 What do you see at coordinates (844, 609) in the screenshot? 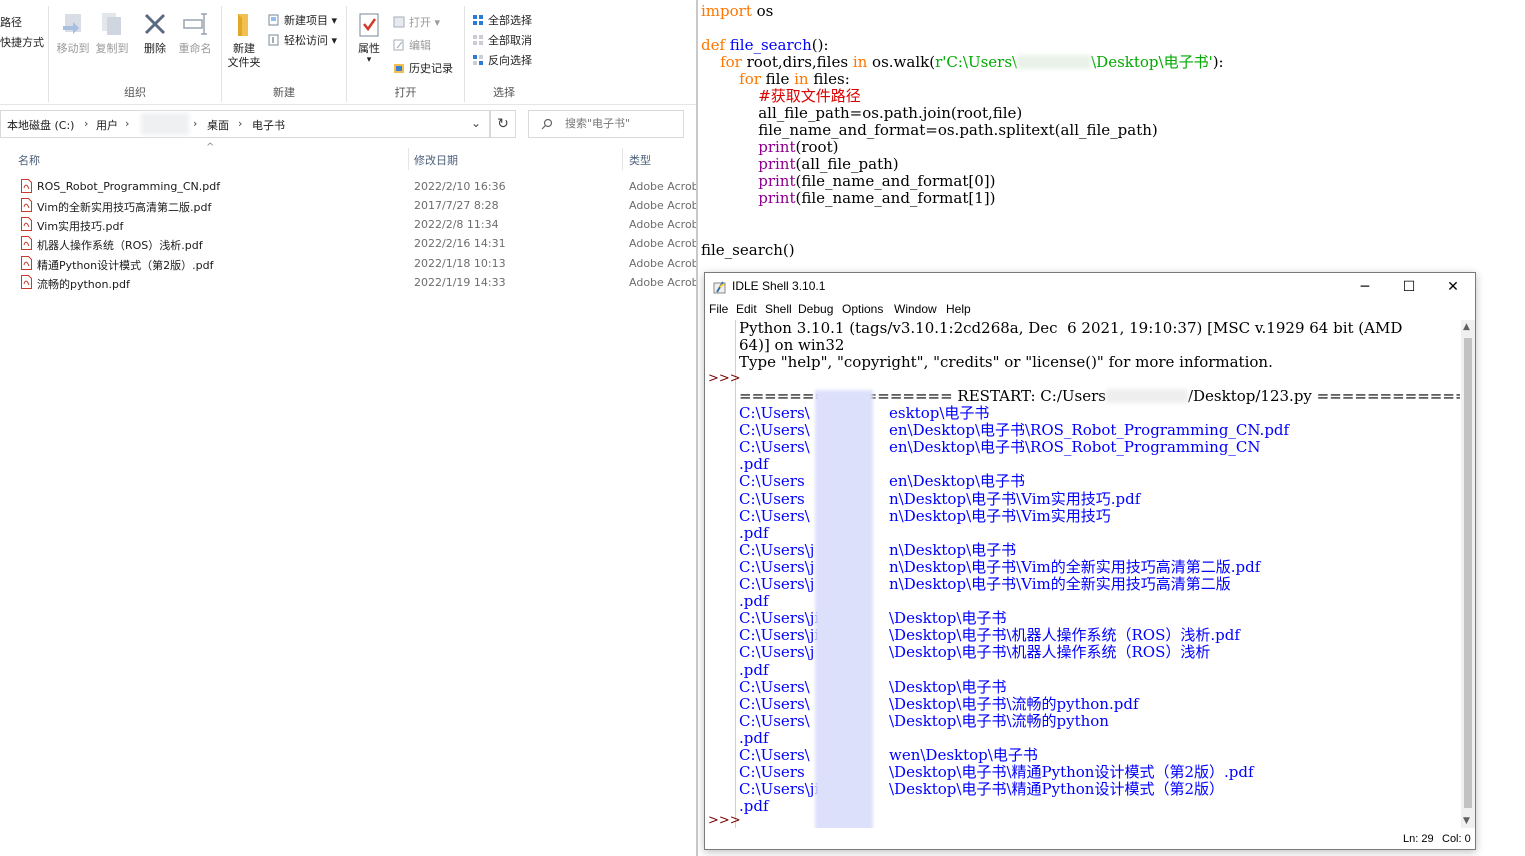
I see `redacted-username-overlay` at bounding box center [844, 609].